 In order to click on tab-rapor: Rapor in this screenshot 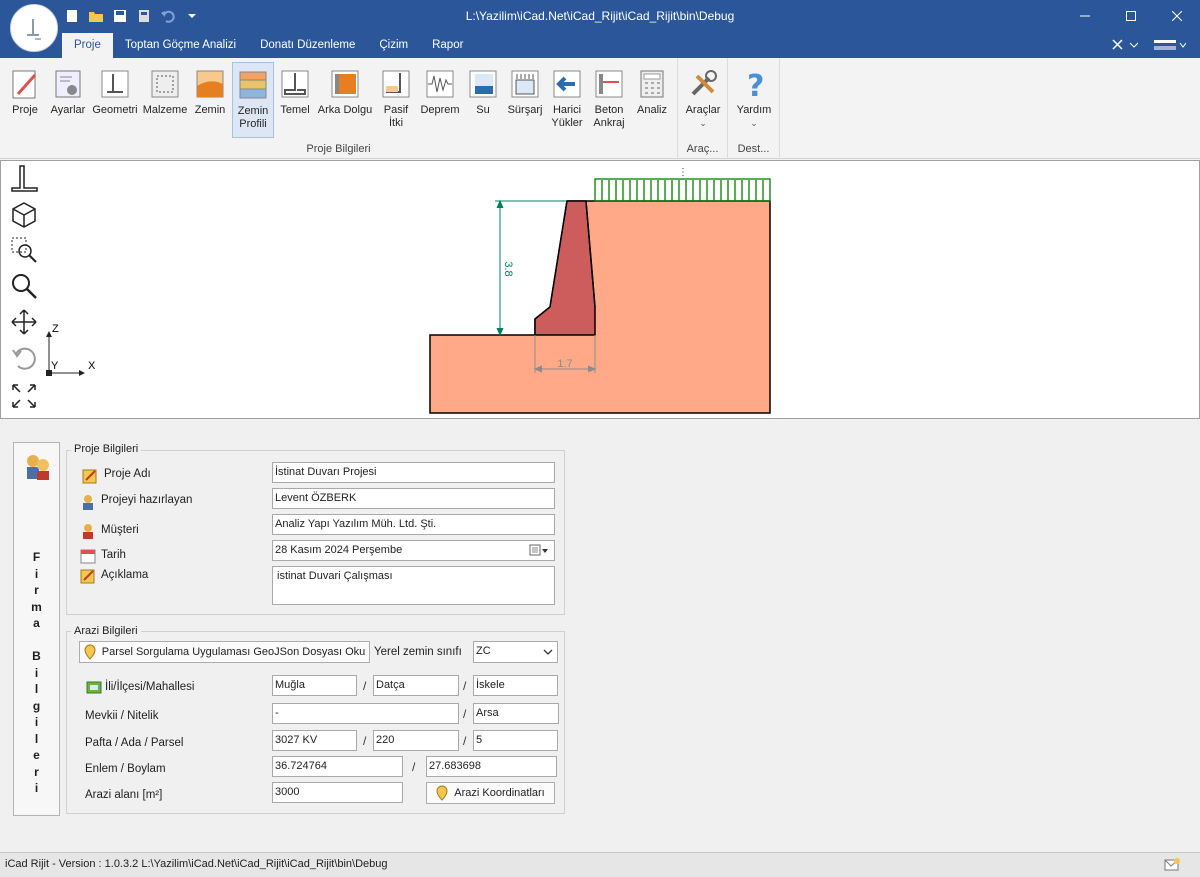, I will do `click(447, 45)`.